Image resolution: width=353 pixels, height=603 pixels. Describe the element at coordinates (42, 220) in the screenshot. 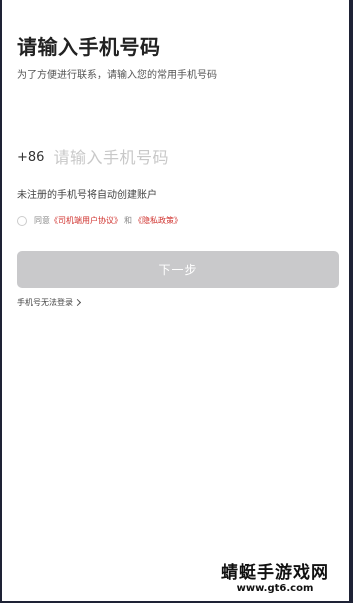

I see `agreement-prefix: 同意` at that location.